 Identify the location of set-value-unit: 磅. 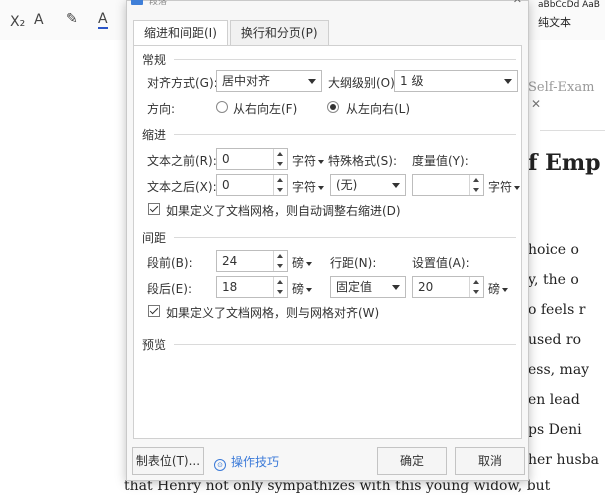
(498, 288).